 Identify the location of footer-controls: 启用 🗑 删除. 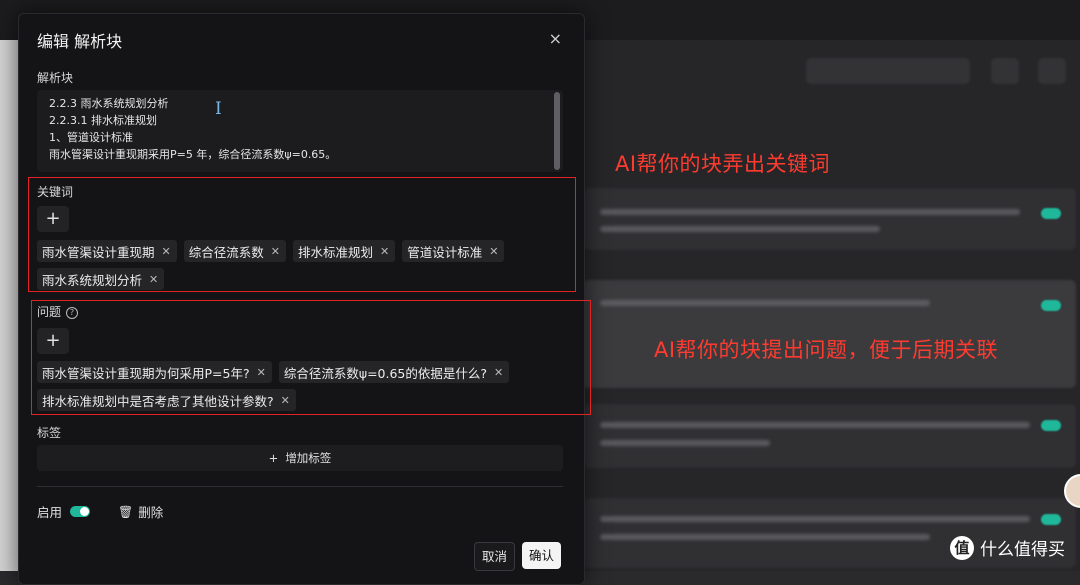
(100, 511).